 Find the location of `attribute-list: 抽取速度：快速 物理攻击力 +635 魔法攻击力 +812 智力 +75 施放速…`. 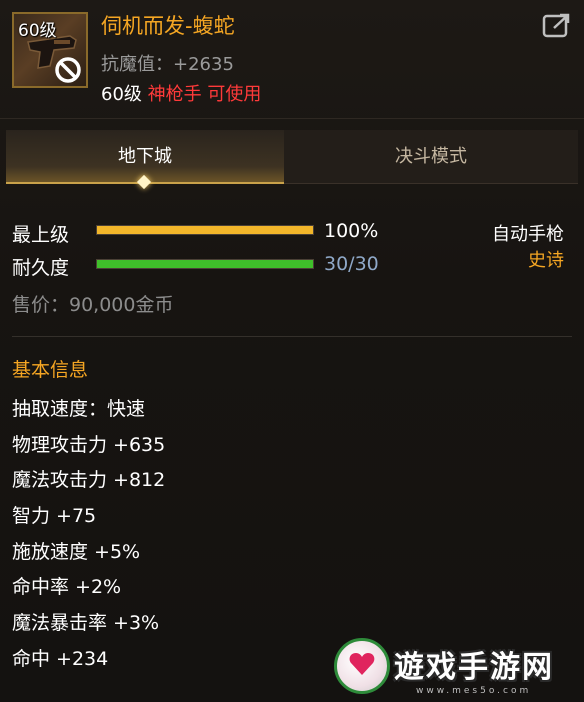

attribute-list: 抽取速度：快速 物理攻击力 +635 魔法攻击力 +812 智力 +75 施放速… is located at coordinates (88, 537).